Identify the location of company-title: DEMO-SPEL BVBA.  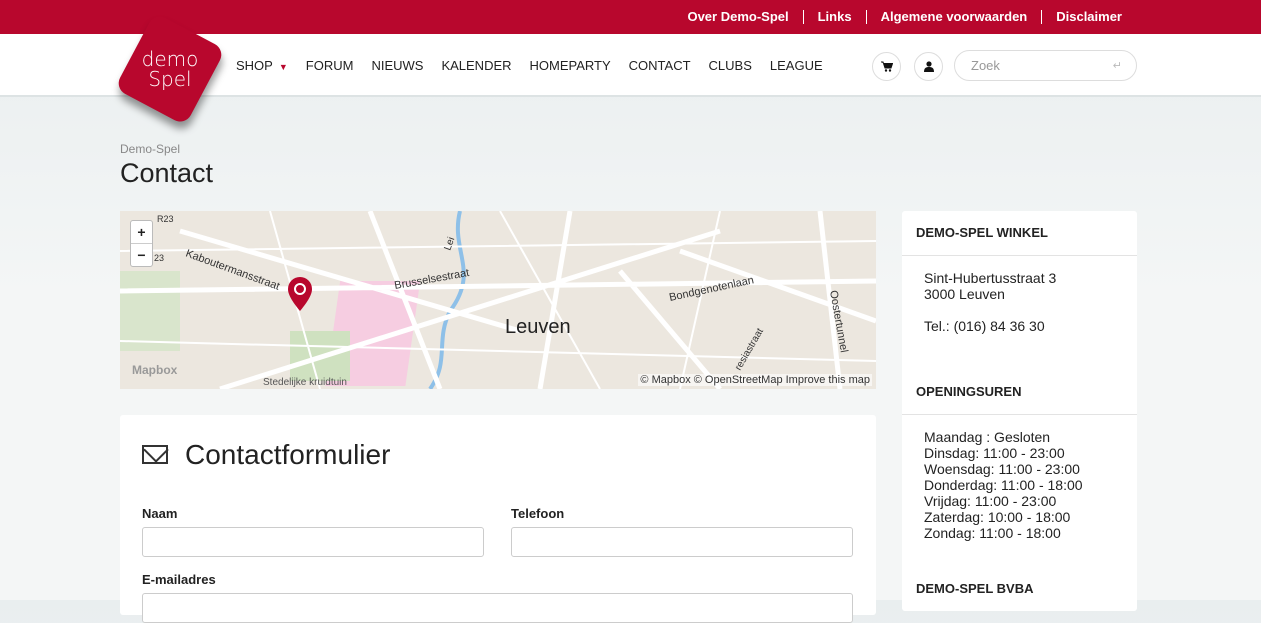
(975, 588).